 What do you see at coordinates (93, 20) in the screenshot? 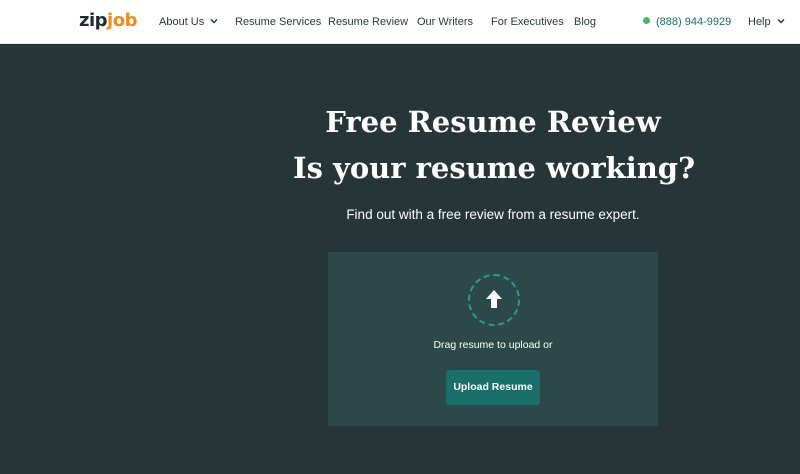
I see `logo-text-zip: zip` at bounding box center [93, 20].